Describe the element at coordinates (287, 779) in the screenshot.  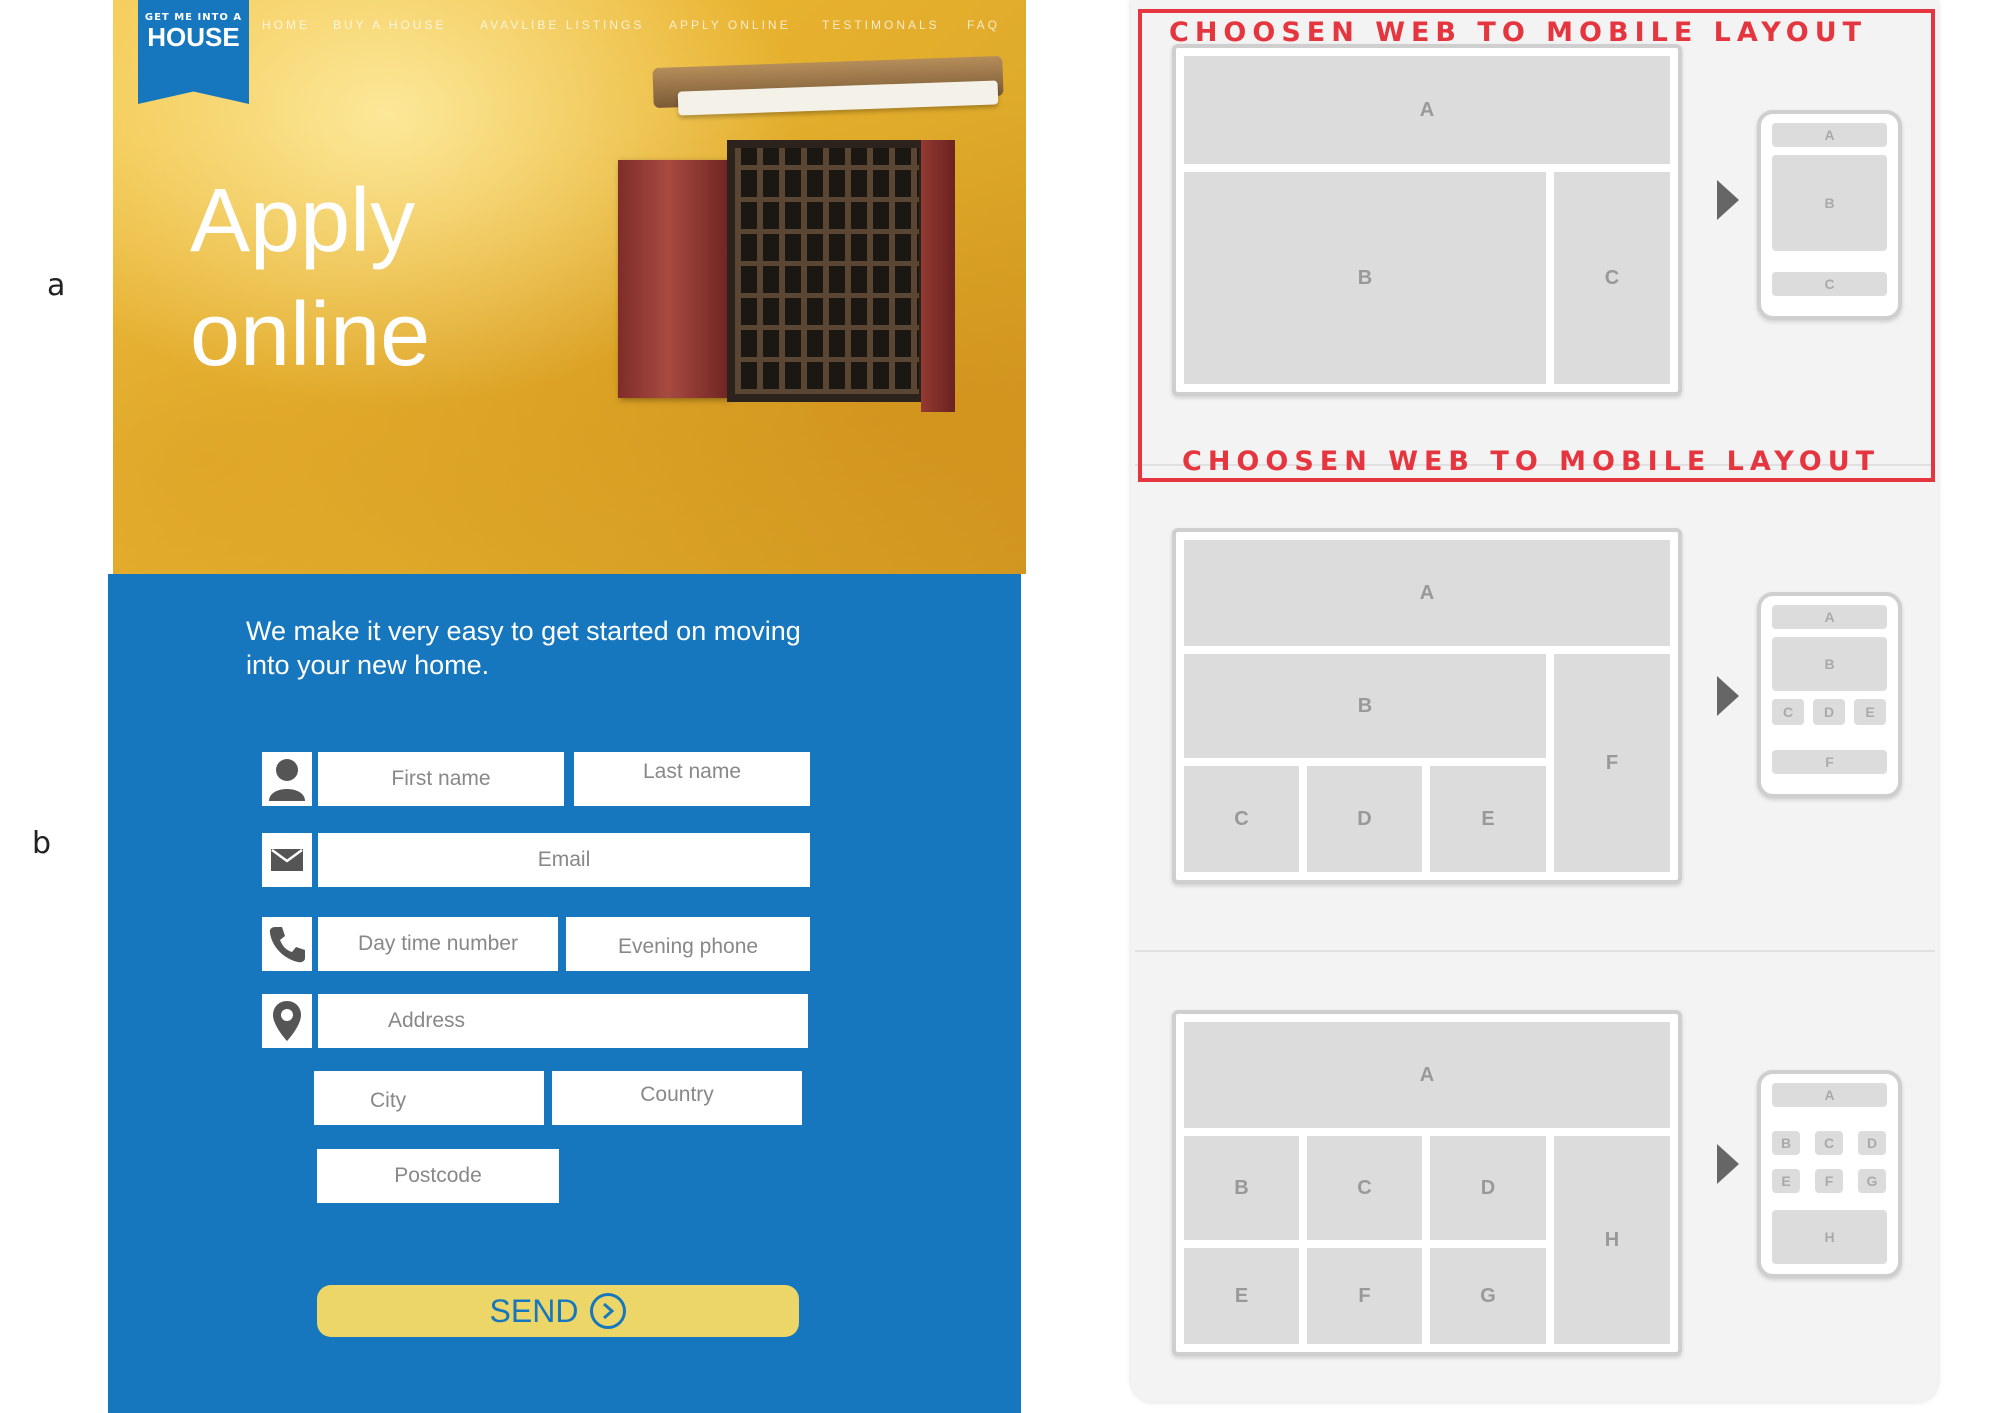
I see `person-icon` at that location.